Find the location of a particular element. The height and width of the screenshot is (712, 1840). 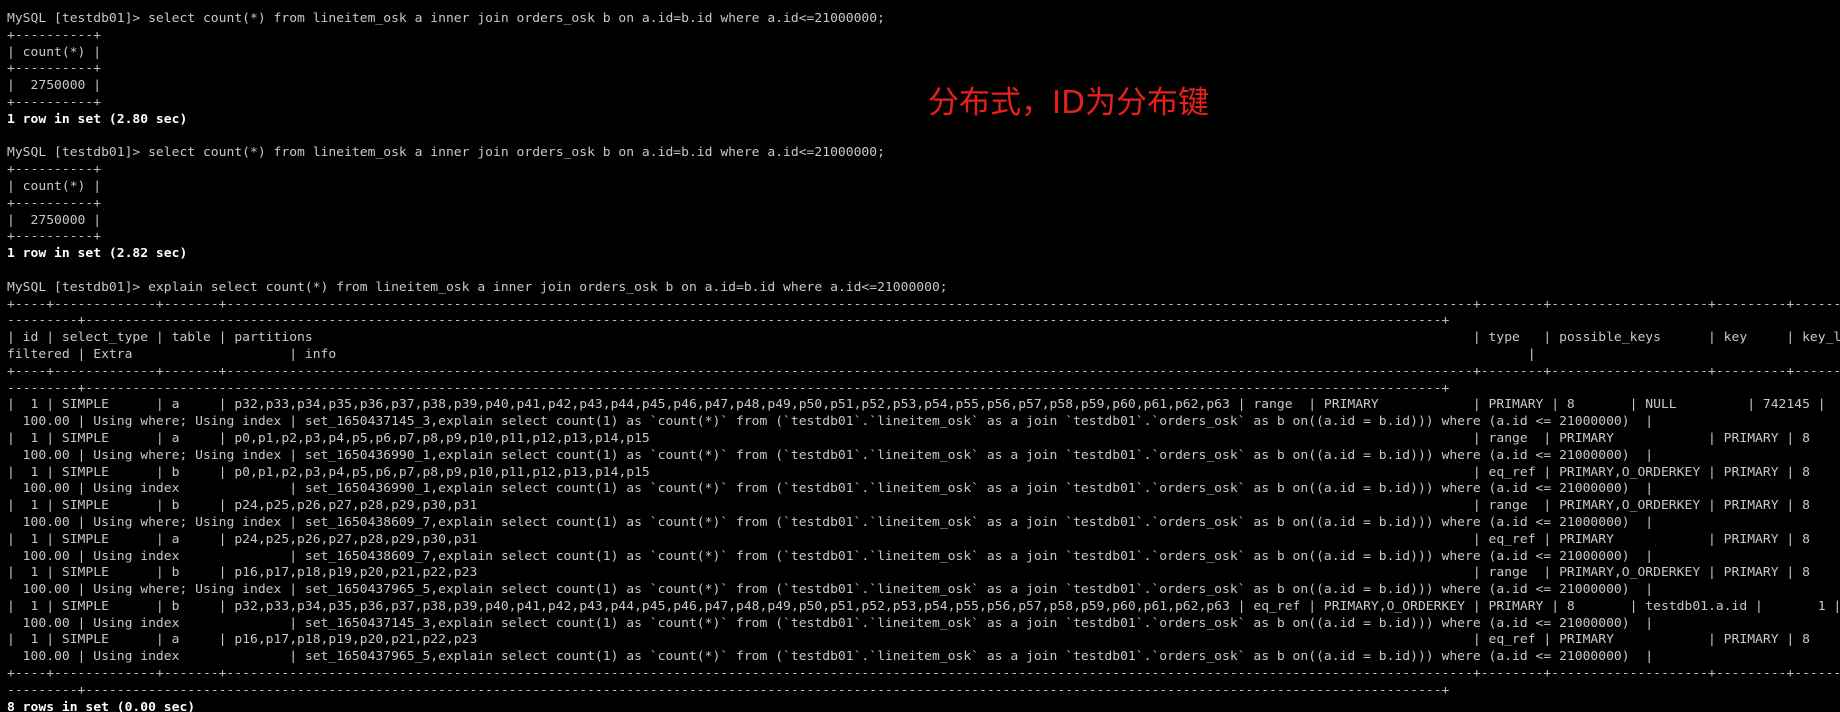

annotation-label: 分布式，ID为分布键 is located at coordinates (1069, 103).